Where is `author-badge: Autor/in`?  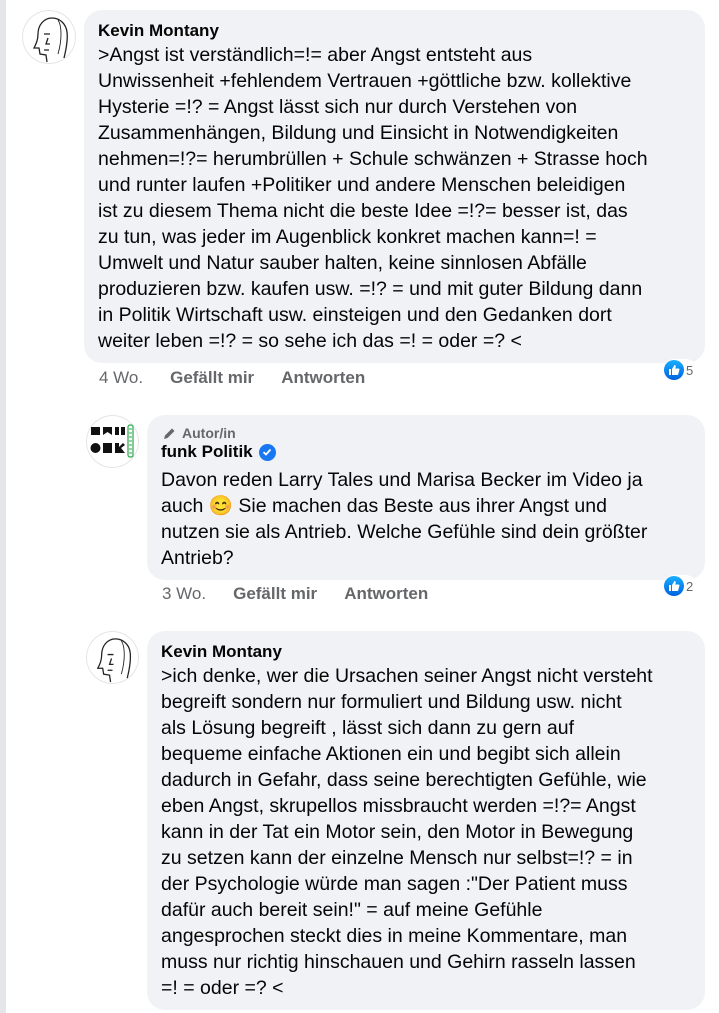
author-badge: Autor/in is located at coordinates (427, 433).